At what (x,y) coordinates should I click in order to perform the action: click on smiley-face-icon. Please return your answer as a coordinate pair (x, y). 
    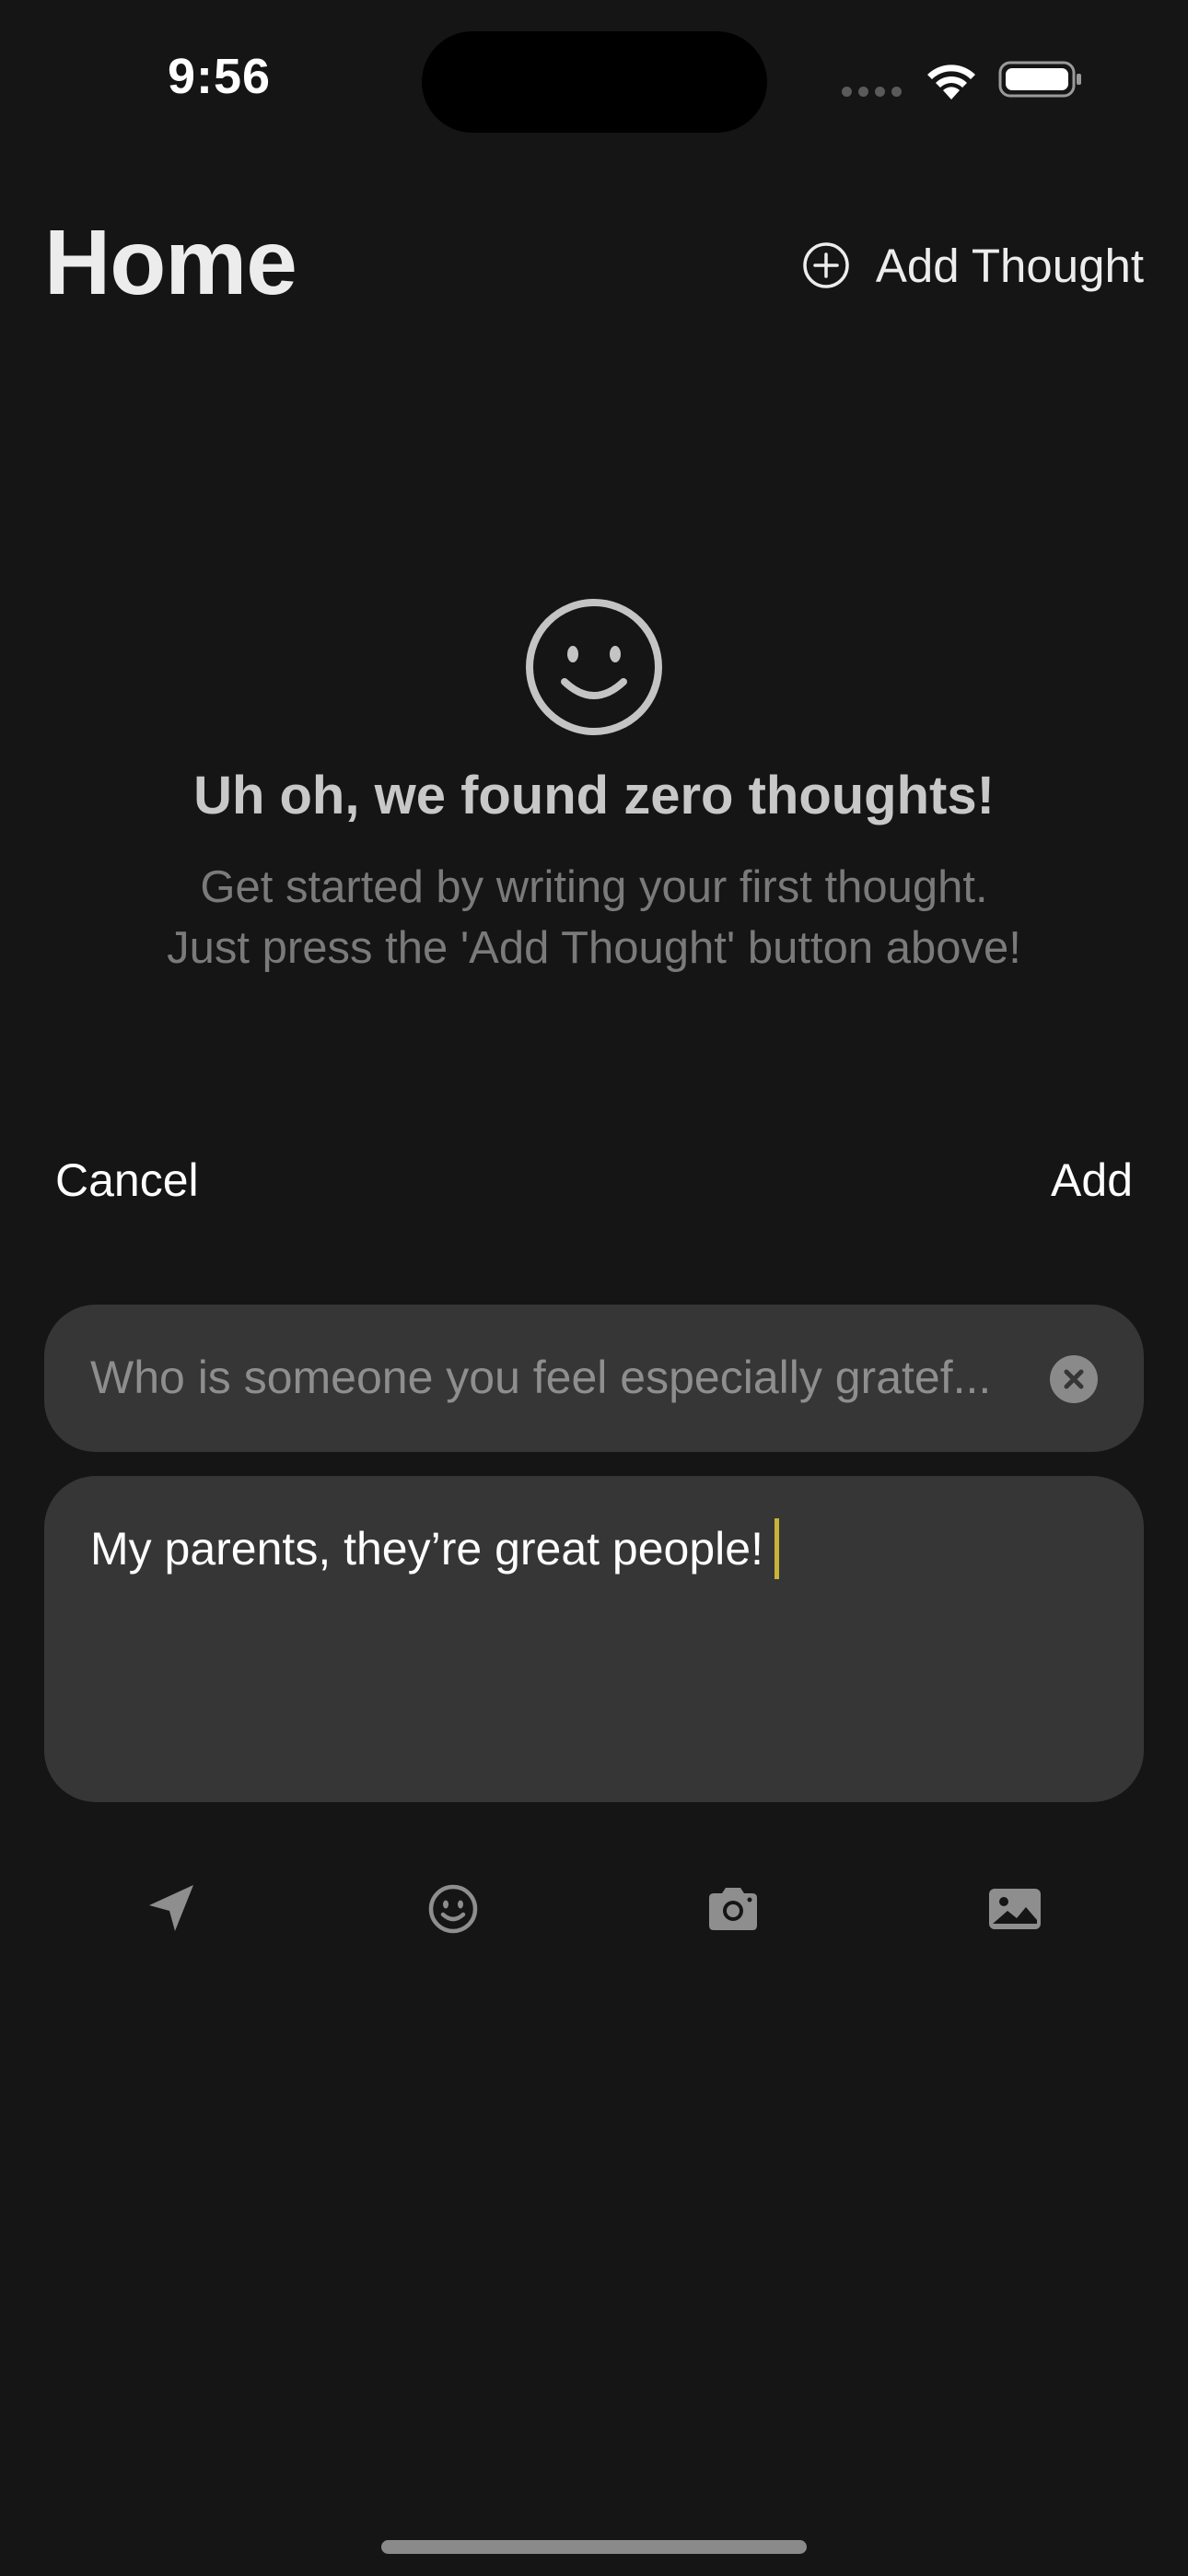
    Looking at the image, I should click on (594, 667).